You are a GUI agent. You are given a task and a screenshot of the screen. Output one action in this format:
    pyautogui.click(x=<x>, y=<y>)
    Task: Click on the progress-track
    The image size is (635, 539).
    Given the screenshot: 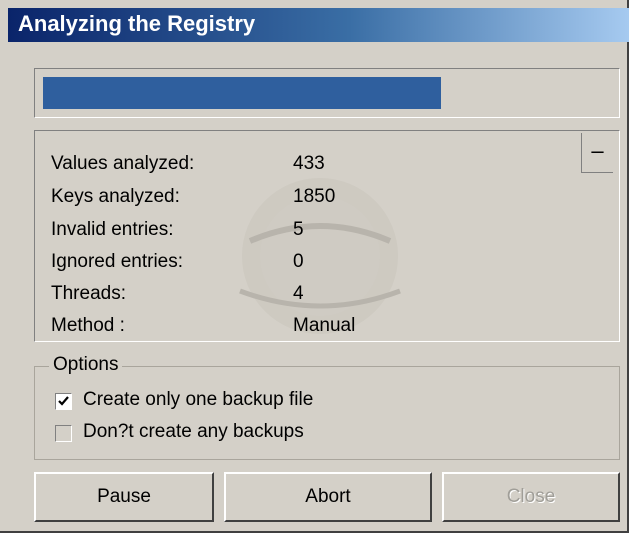 What is the action you would take?
    pyautogui.click(x=327, y=93)
    